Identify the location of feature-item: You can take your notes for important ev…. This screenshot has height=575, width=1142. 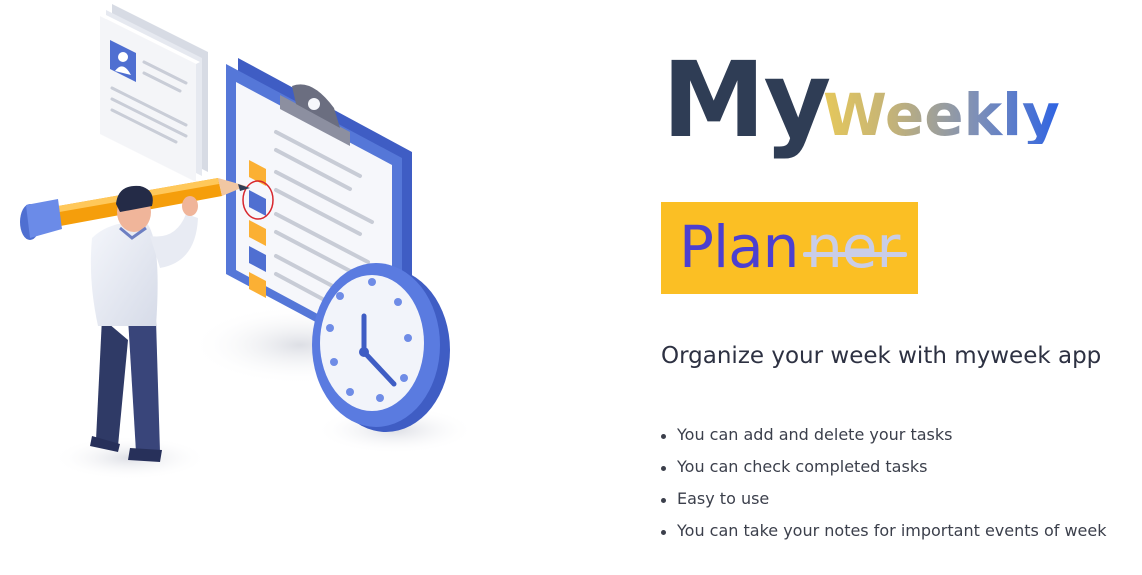
(883, 537).